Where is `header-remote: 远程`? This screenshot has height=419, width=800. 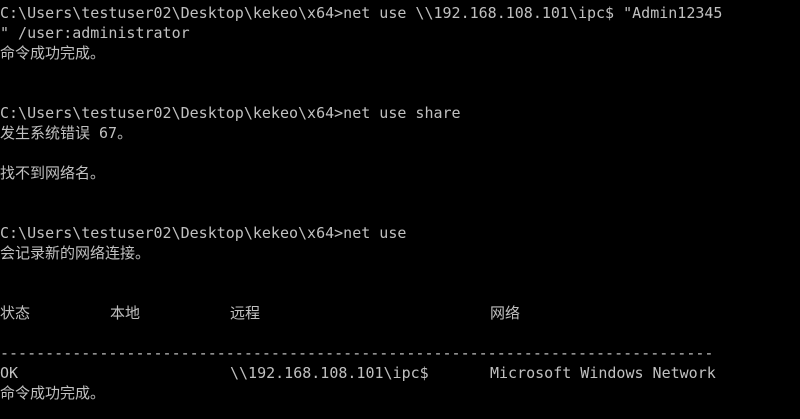
header-remote: 远程 is located at coordinates (245, 313).